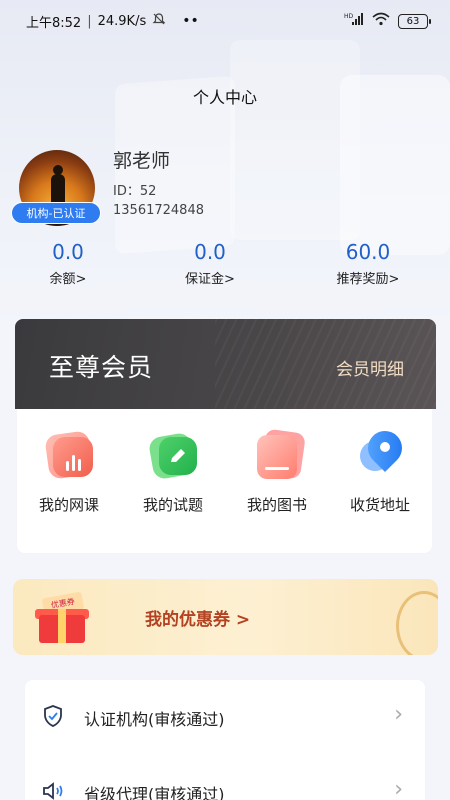  Describe the element at coordinates (349, 16) in the screenshot. I see `signal-hd-label: HD` at that location.